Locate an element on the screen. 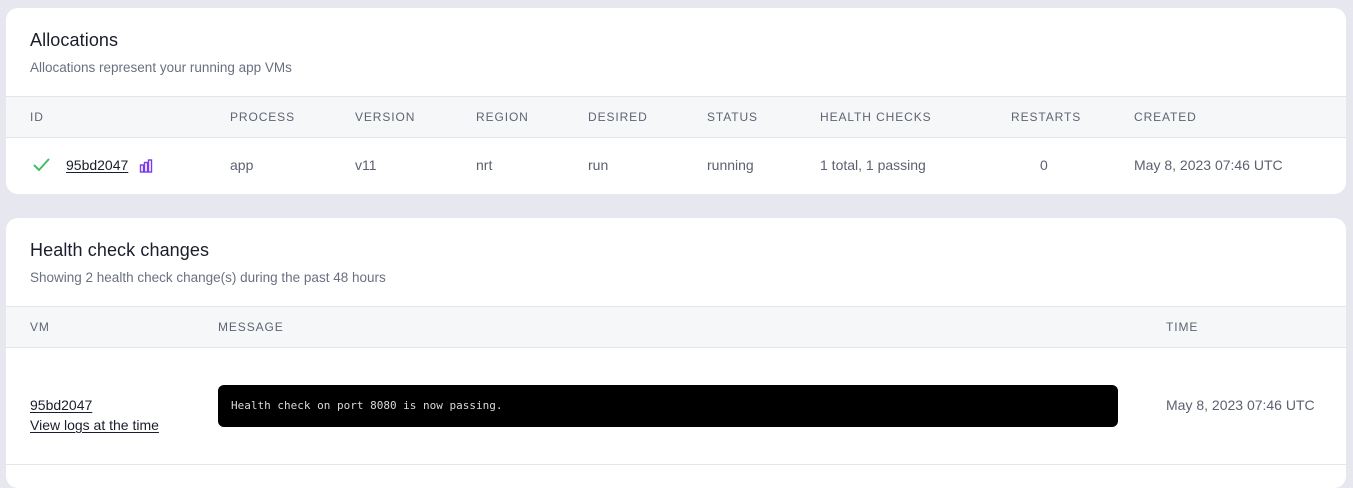 The width and height of the screenshot is (1353, 488). restarts-cell: 0 is located at coordinates (1044, 165).